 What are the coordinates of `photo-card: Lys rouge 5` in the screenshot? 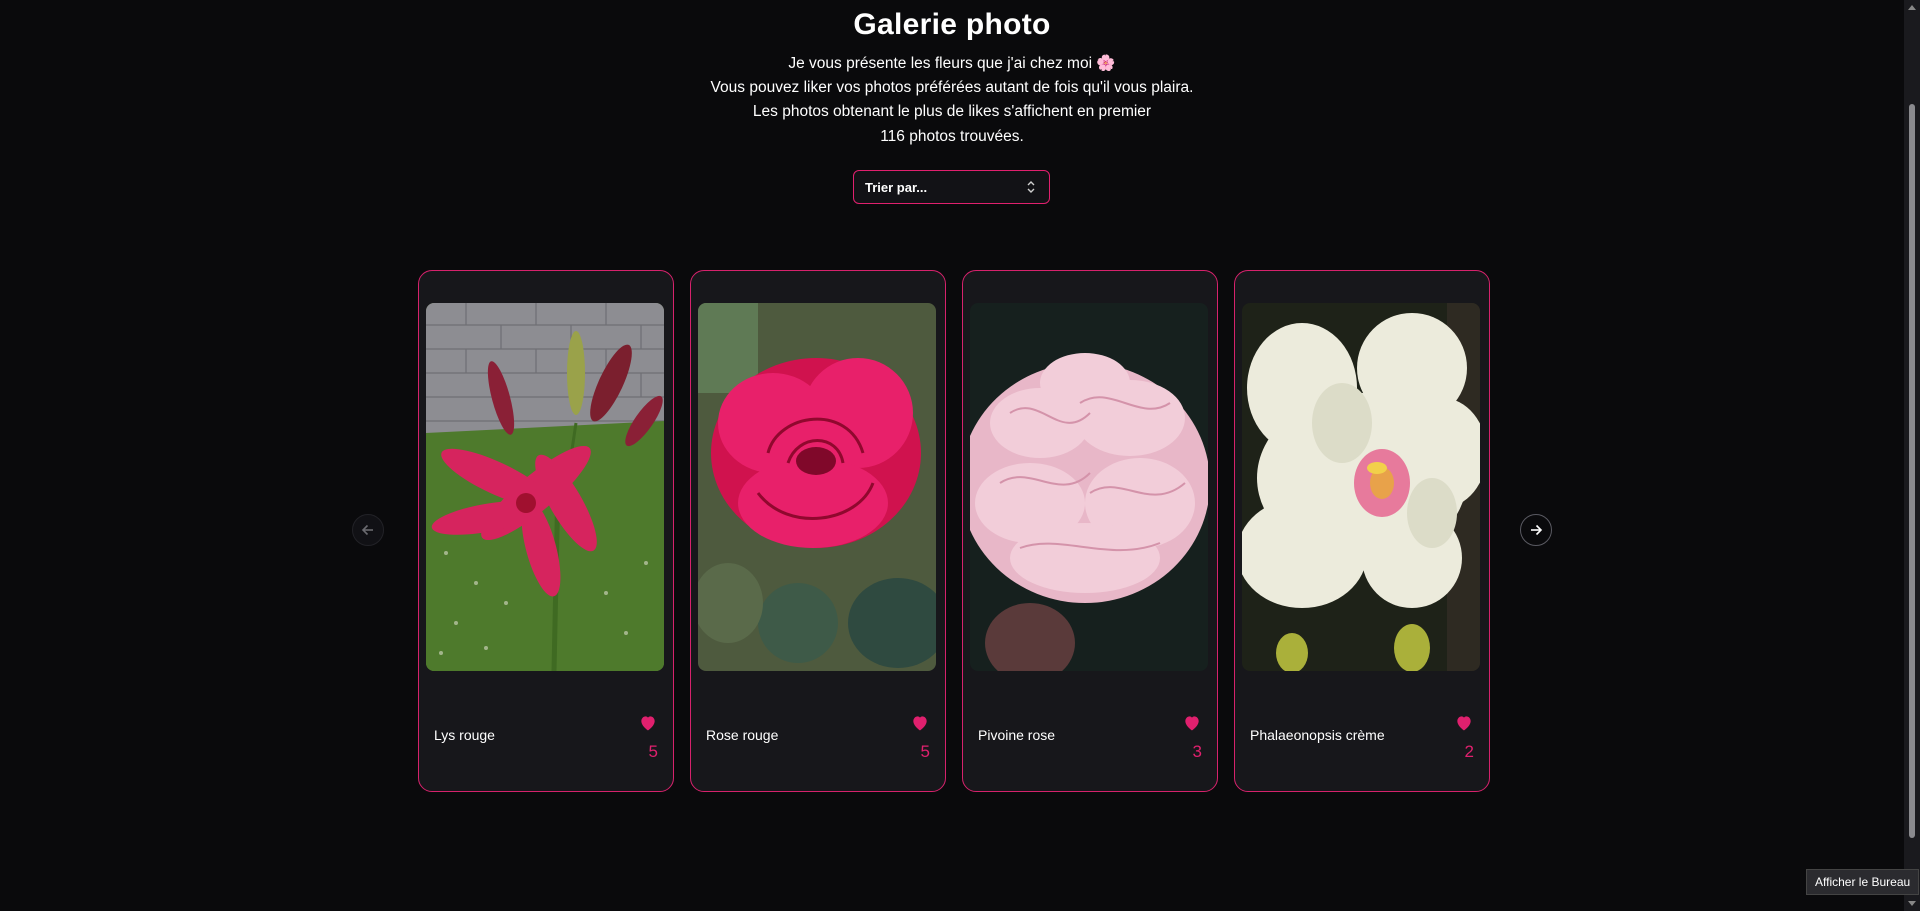 It's located at (546, 531).